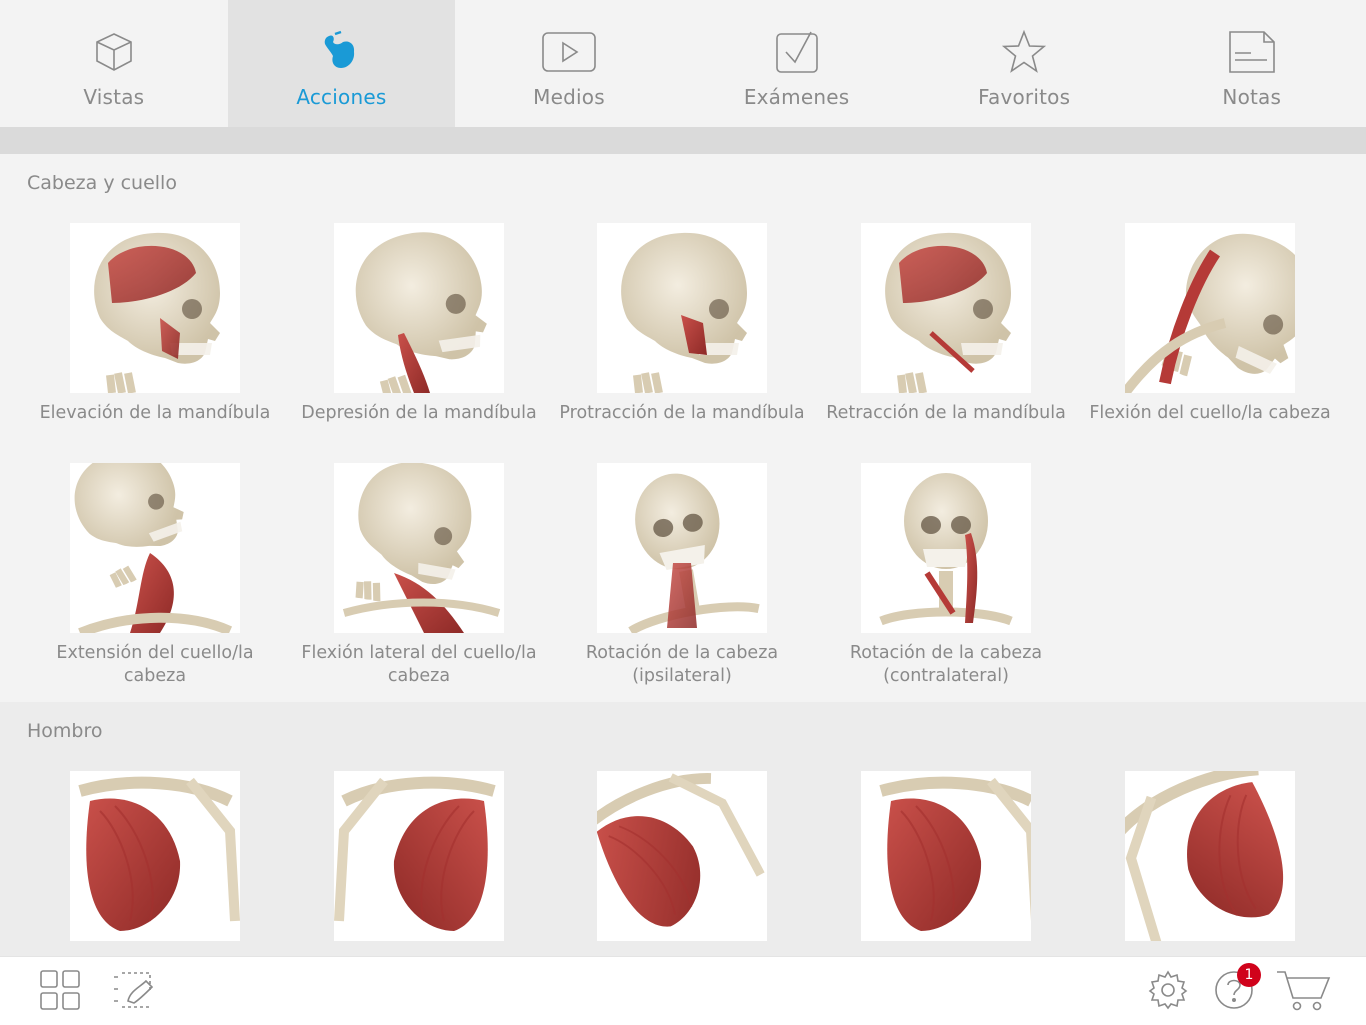 The width and height of the screenshot is (1366, 1025). I want to click on tab-notas: Notas, so click(1252, 63).